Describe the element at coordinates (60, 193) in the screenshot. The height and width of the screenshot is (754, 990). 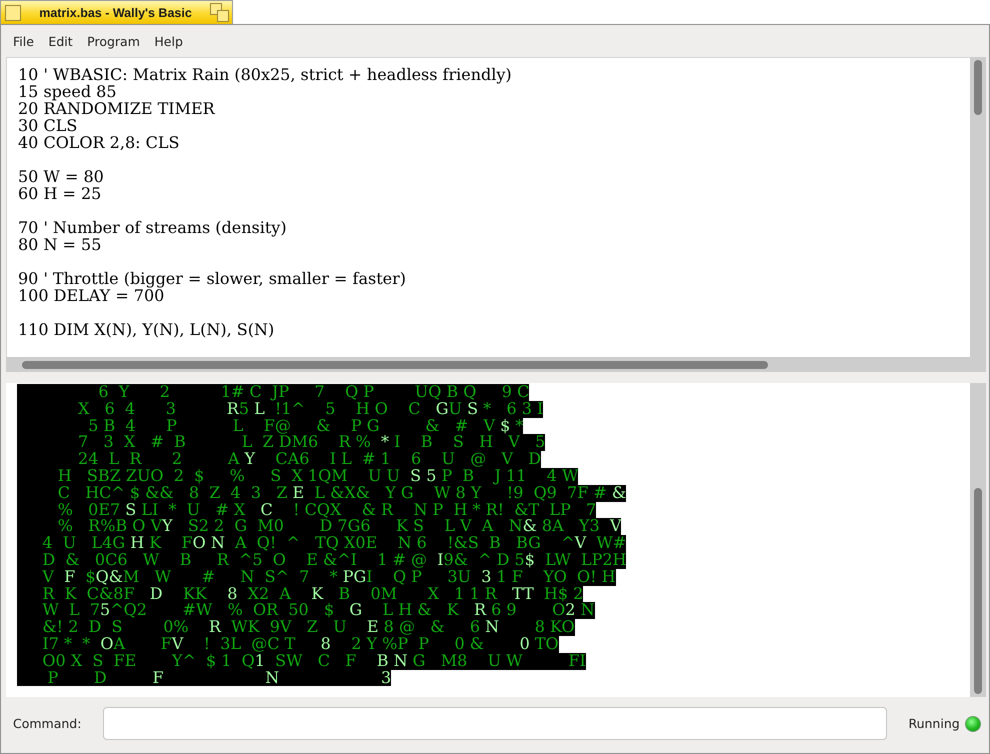
I see `code-line: 60 H = 25` at that location.